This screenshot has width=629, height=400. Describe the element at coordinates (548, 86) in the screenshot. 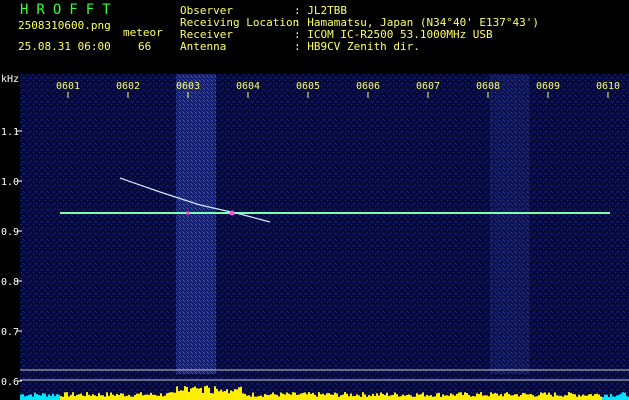

I see `x-tick-label-0609: 0609` at that location.